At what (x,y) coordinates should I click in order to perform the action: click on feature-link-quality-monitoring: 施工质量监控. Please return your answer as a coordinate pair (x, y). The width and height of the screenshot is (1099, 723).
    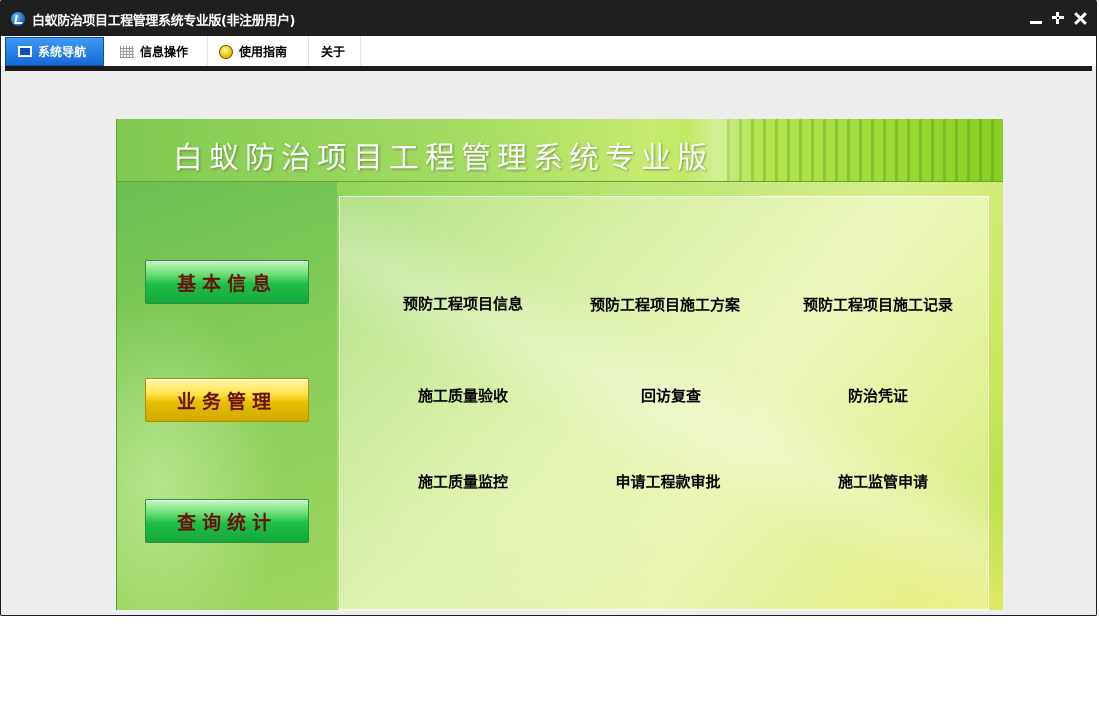
    Looking at the image, I should click on (463, 481).